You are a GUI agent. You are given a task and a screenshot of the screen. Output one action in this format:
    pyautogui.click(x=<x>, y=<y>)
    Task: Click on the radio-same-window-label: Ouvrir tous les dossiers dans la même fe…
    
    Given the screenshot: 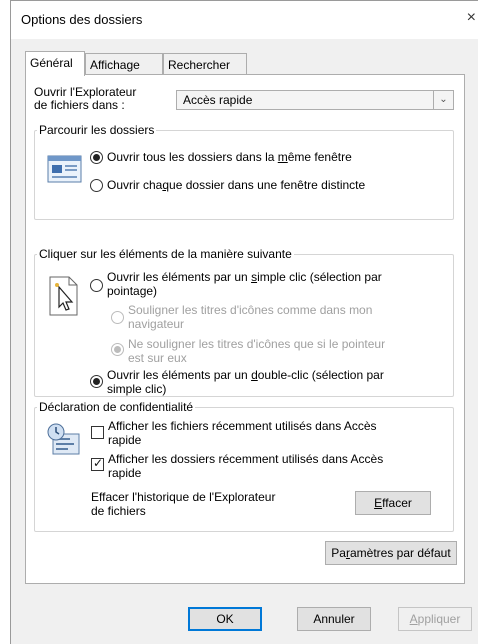 What is the action you would take?
    pyautogui.click(x=229, y=157)
    